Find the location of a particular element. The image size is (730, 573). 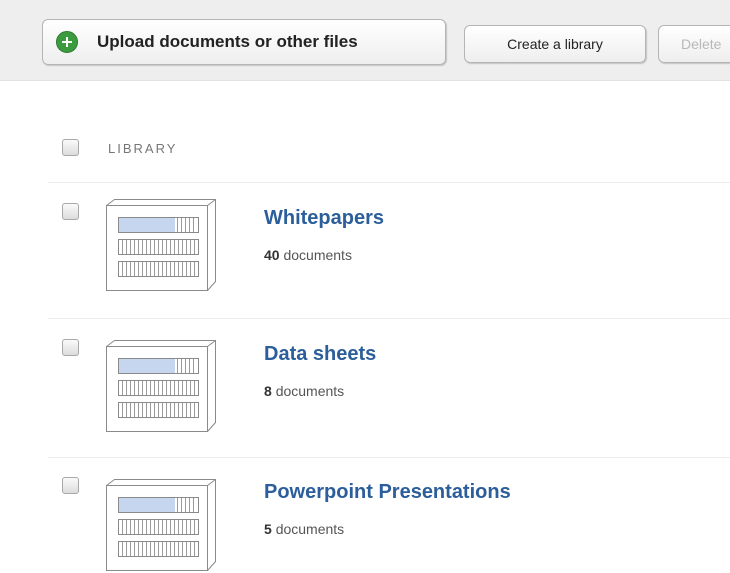

upload-button: Upload documents or other files is located at coordinates (244, 42).